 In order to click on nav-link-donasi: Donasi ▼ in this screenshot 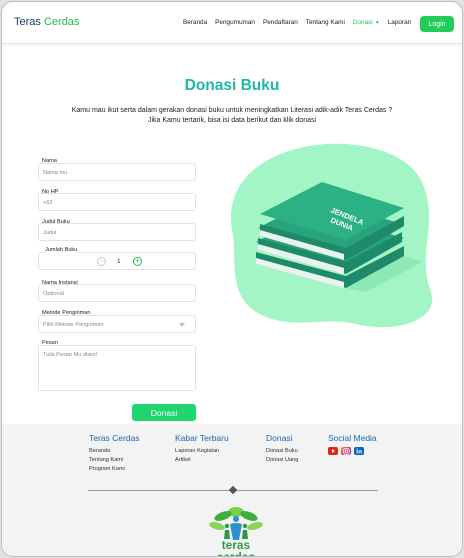, I will do `click(366, 22)`.